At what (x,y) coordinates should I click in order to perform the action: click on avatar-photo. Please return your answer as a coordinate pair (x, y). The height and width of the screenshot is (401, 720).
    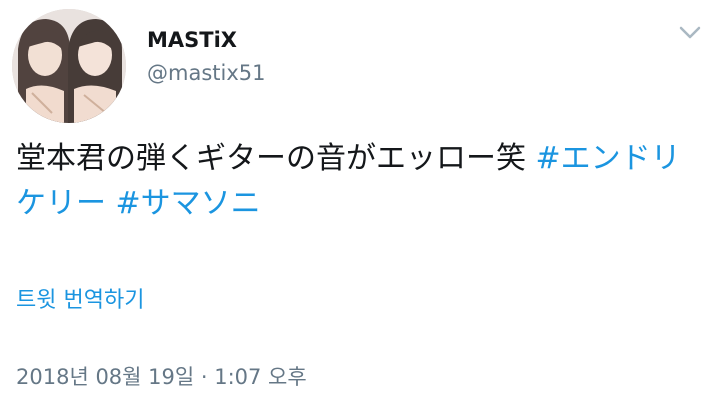
    Looking at the image, I should click on (69, 66).